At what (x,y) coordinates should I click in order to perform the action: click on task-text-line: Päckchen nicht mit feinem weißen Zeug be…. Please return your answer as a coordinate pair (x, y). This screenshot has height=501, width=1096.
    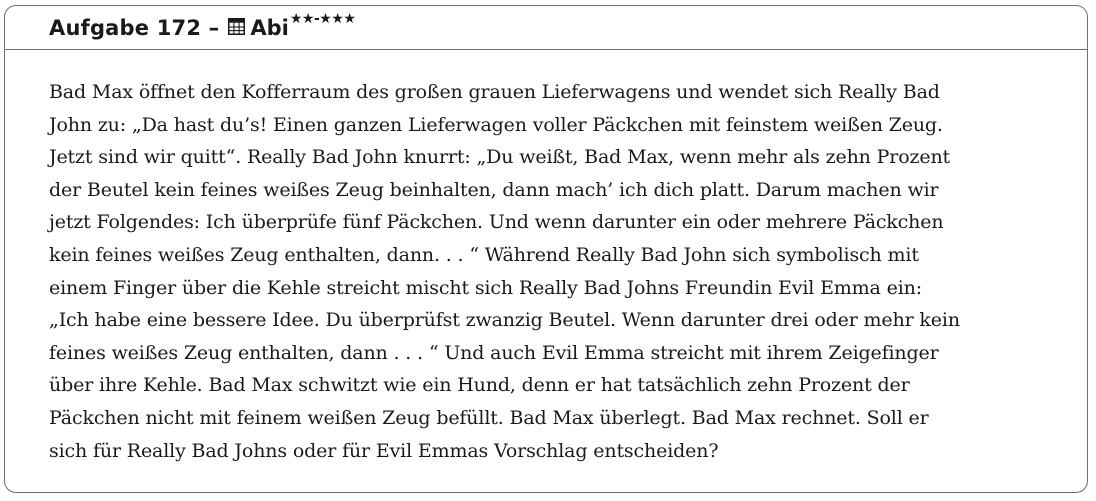
    Looking at the image, I should click on (489, 417).